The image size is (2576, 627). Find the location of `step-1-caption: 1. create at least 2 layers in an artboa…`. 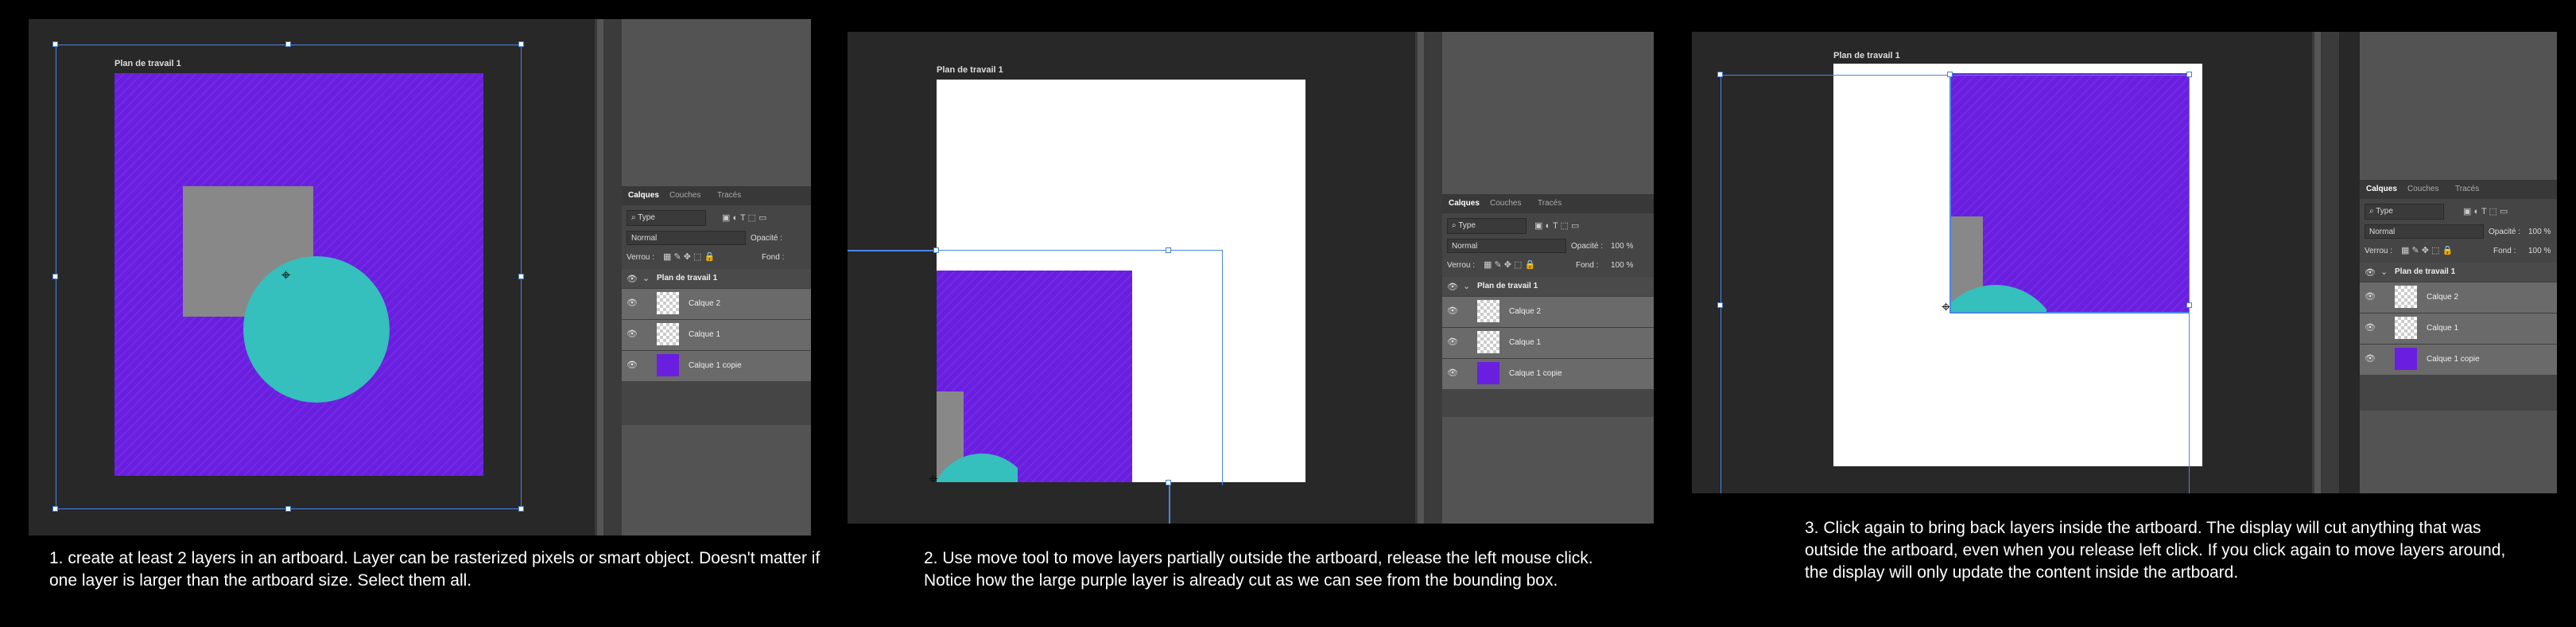

step-1-caption: 1. create at least 2 layers in an artboa… is located at coordinates (435, 569).